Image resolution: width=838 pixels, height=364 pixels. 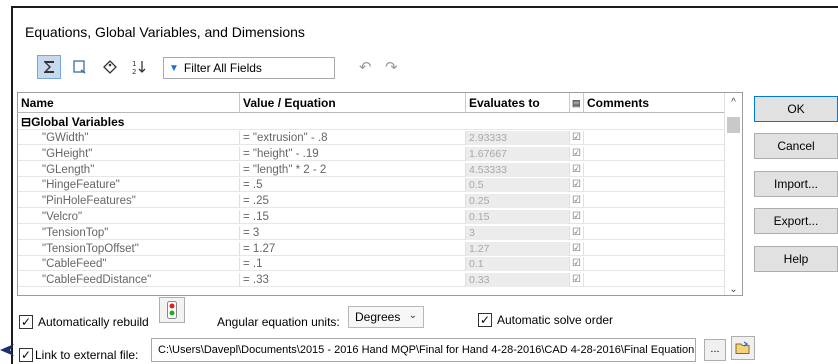 I want to click on help-button: Help, so click(x=796, y=259).